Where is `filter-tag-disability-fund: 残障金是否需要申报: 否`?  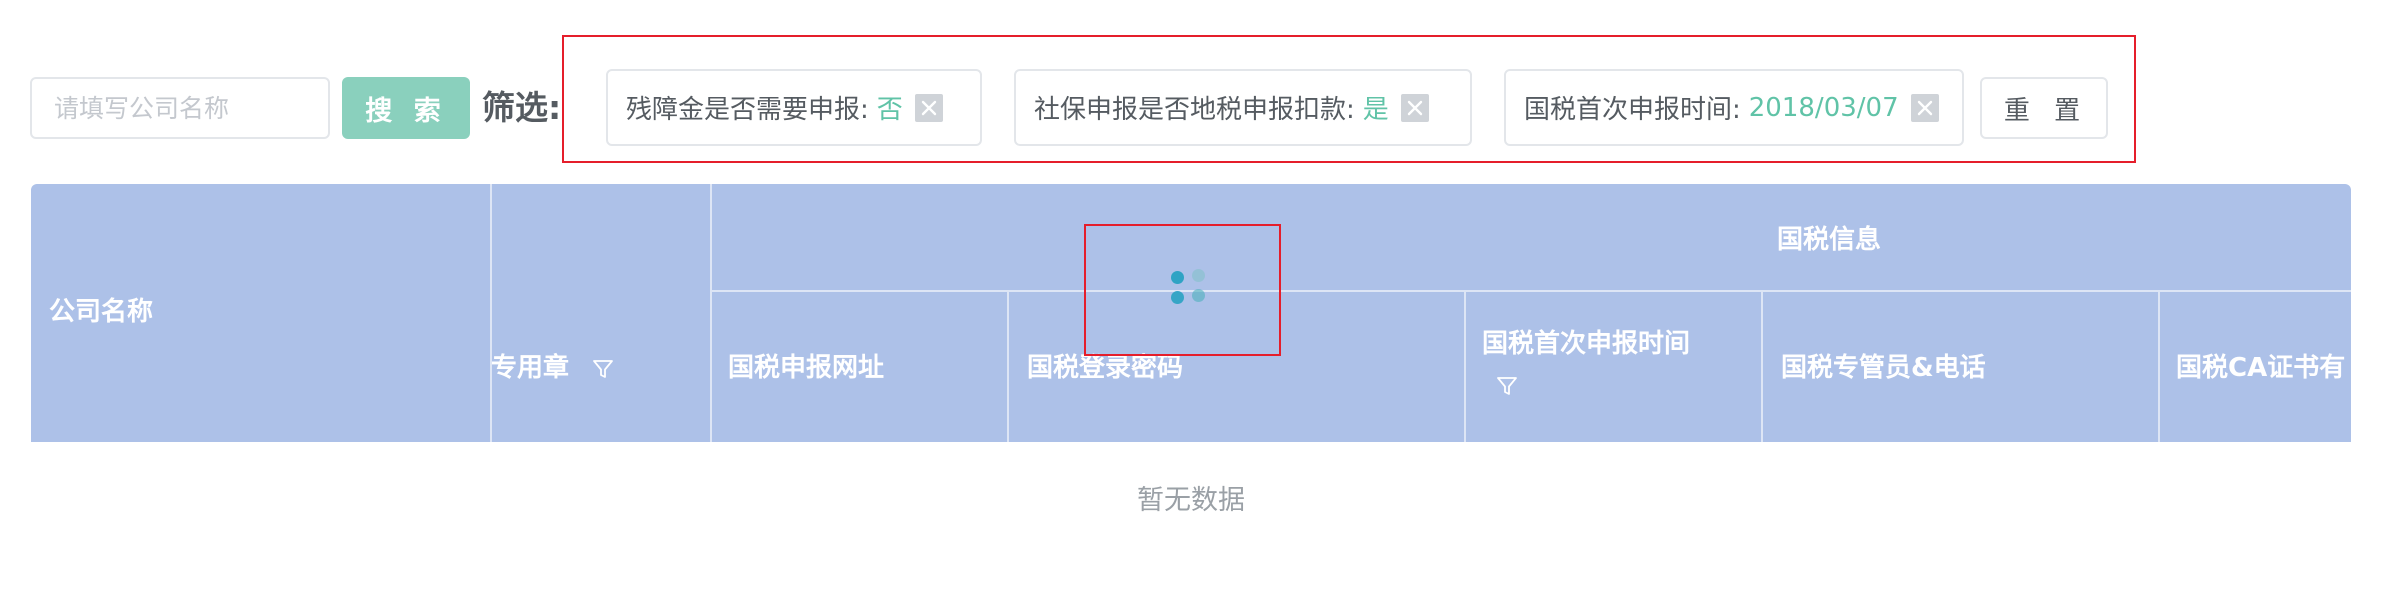
filter-tag-disability-fund: 残障金是否需要申报: 否 is located at coordinates (794, 107).